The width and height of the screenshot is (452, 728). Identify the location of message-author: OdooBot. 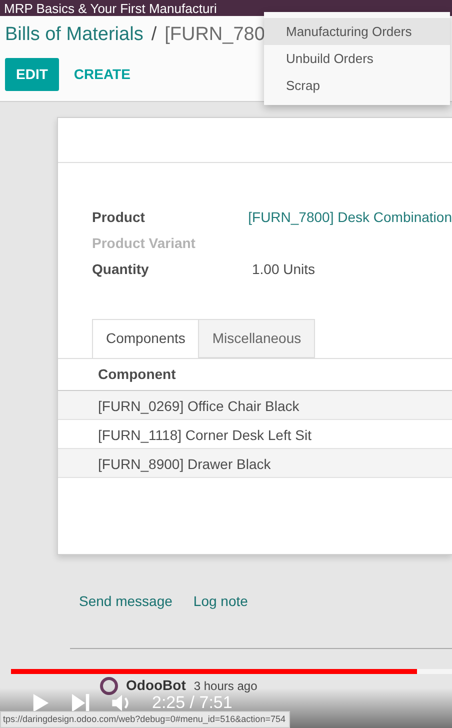
(156, 685).